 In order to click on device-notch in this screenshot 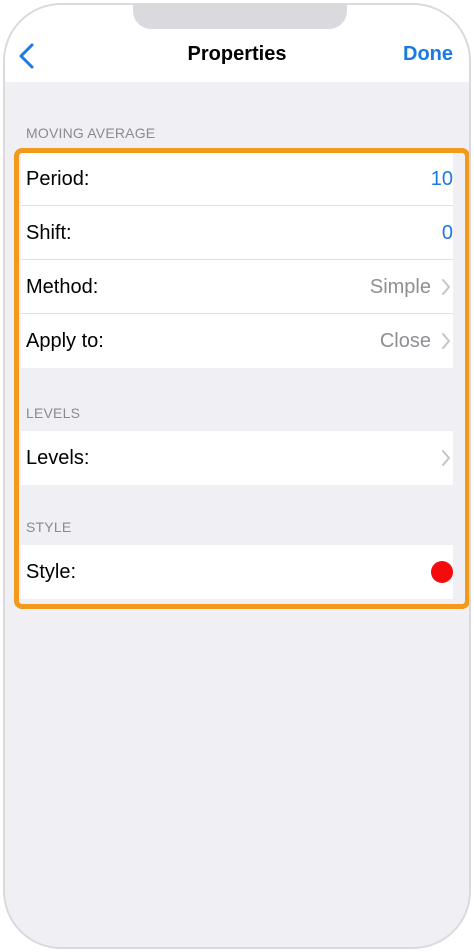, I will do `click(240, 17)`.